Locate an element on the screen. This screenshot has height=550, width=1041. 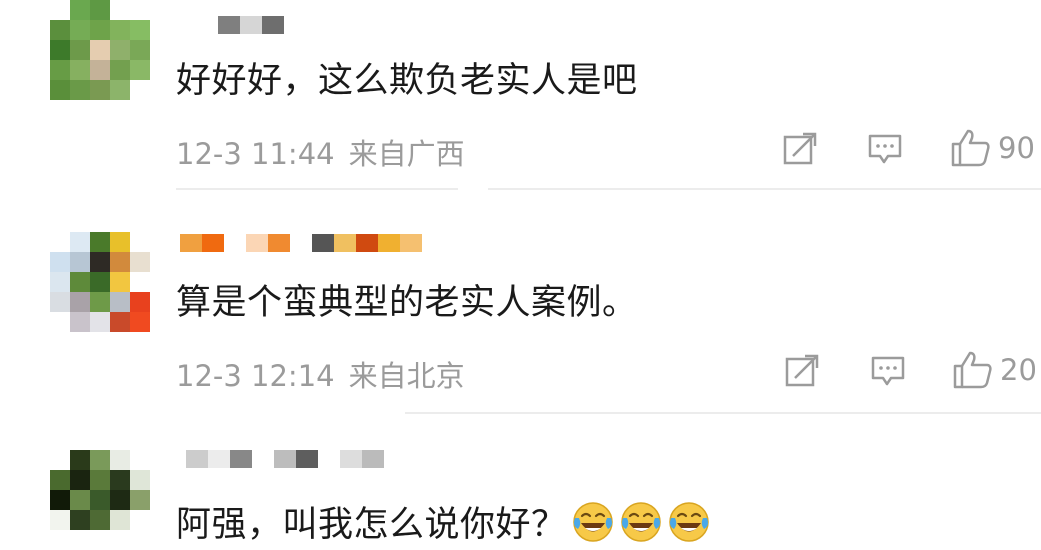
comment-text: 好好好，这么欺负老实人是吧 is located at coordinates (407, 81).